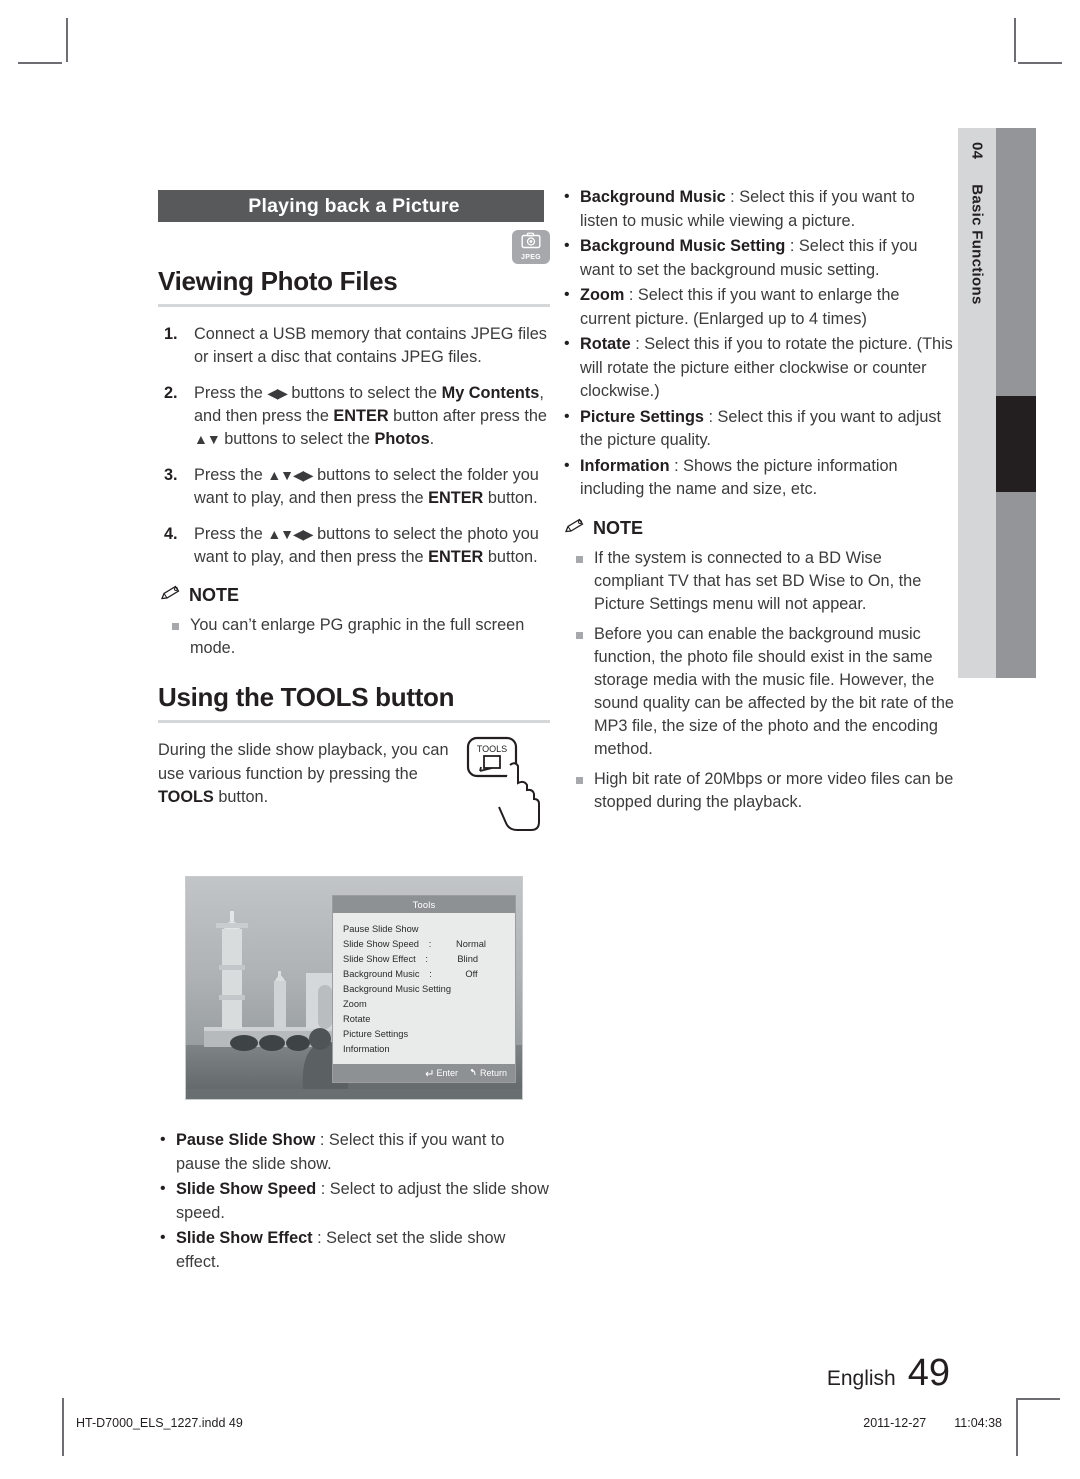 This screenshot has width=1080, height=1479. Describe the element at coordinates (447, 1073) in the screenshot. I see `enter-label: Enter` at that location.